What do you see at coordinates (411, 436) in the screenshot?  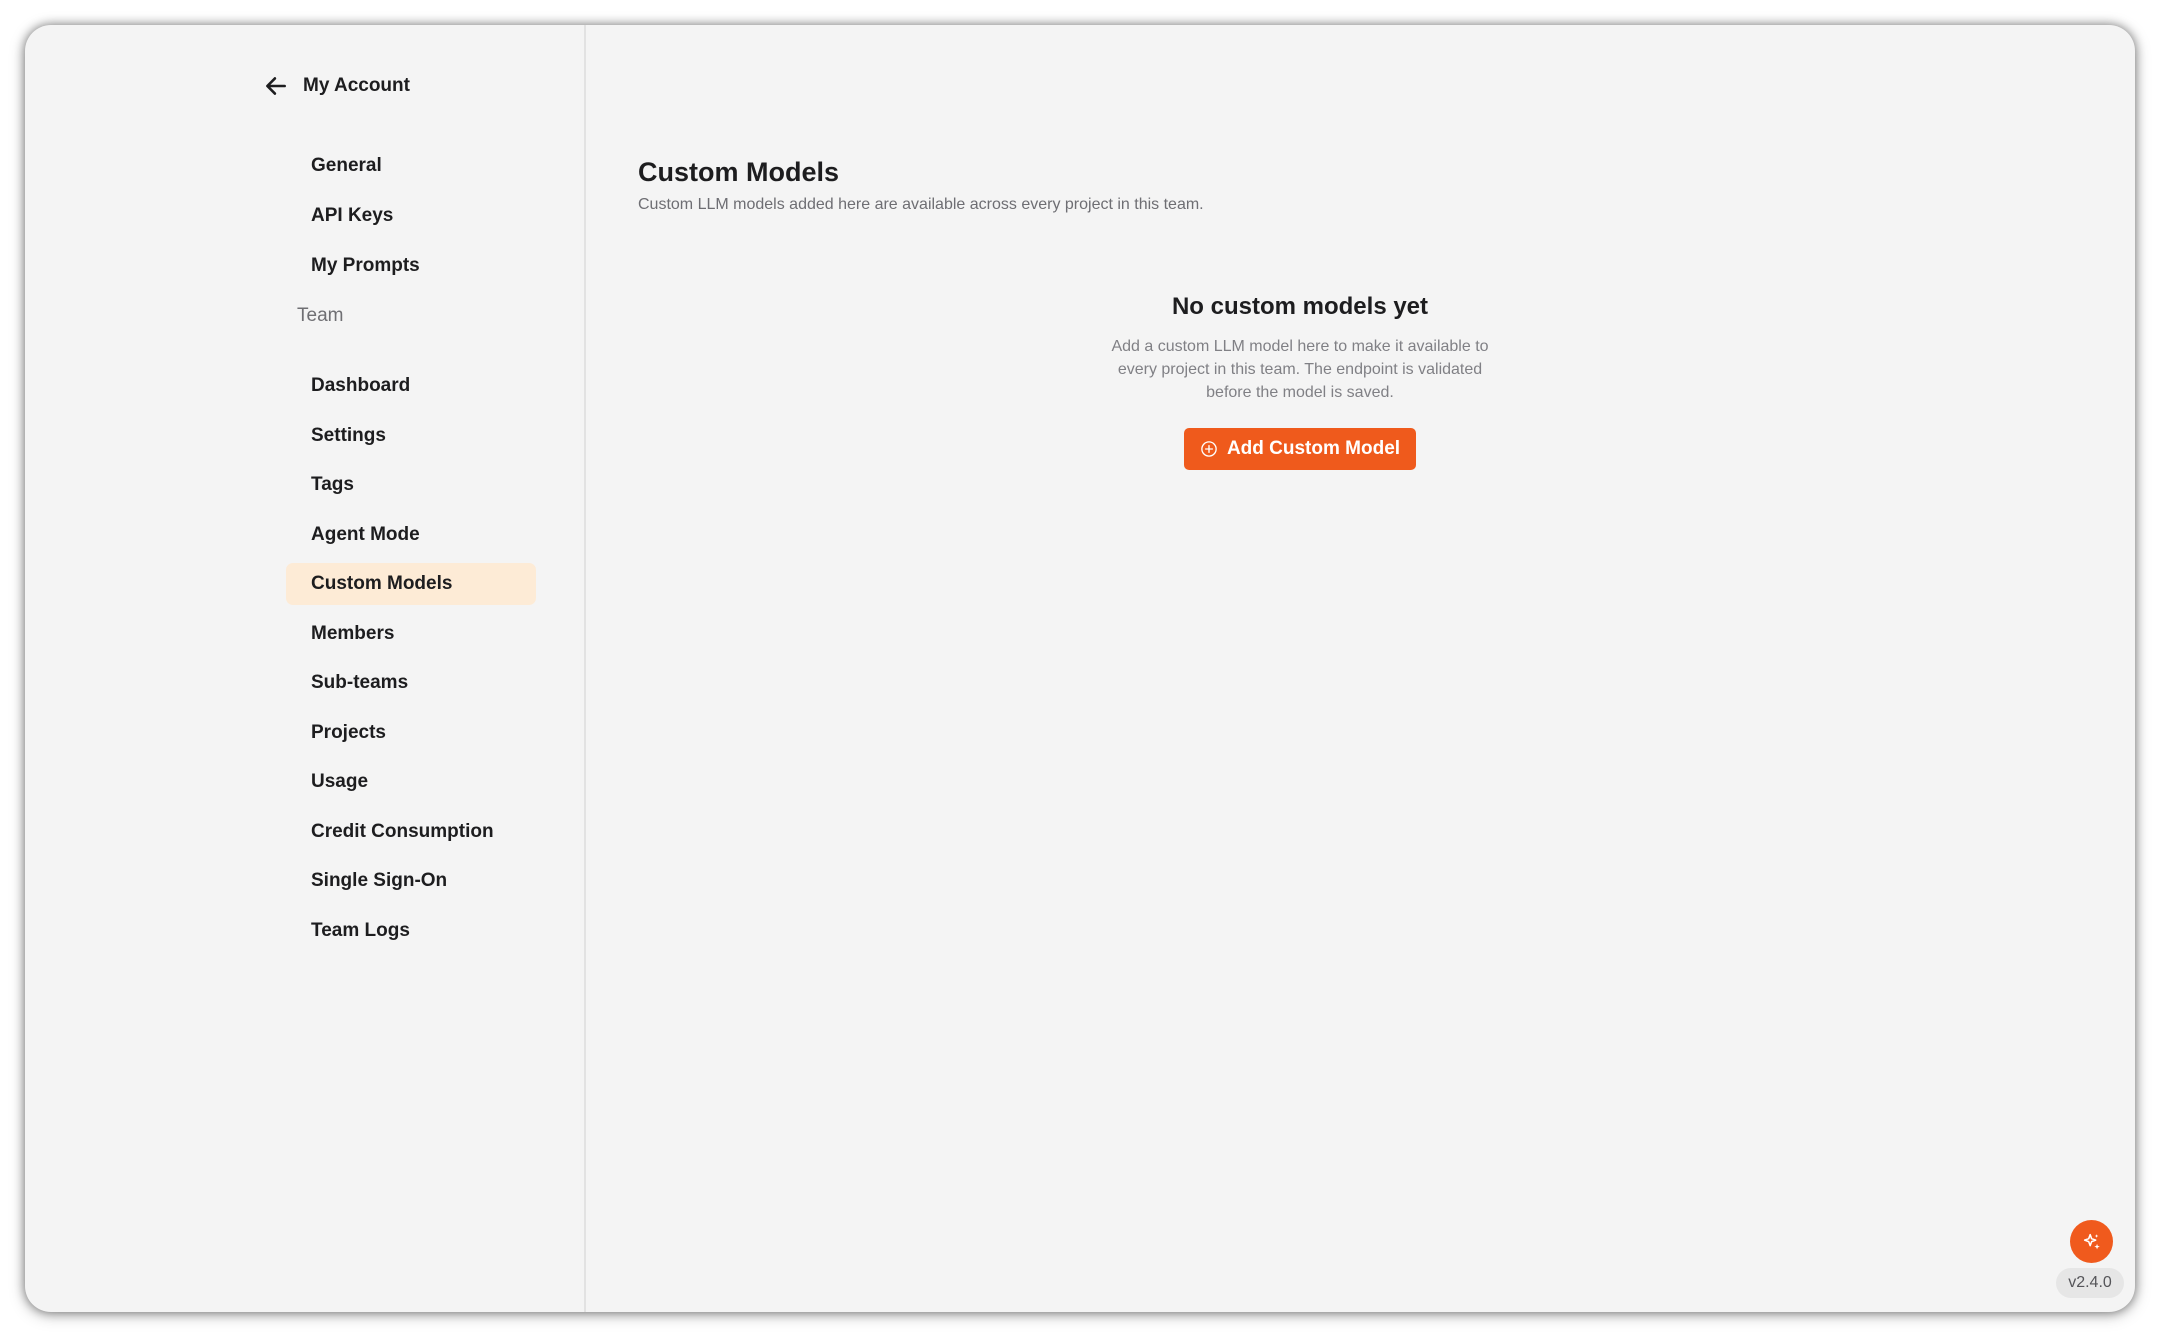 I see `sidebar-item-settings: Settings` at bounding box center [411, 436].